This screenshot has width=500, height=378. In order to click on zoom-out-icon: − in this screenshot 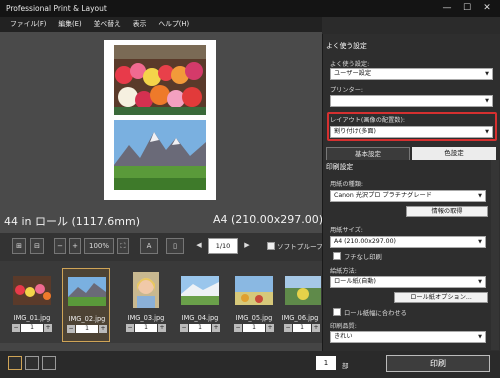, I will do `click(60, 246)`.